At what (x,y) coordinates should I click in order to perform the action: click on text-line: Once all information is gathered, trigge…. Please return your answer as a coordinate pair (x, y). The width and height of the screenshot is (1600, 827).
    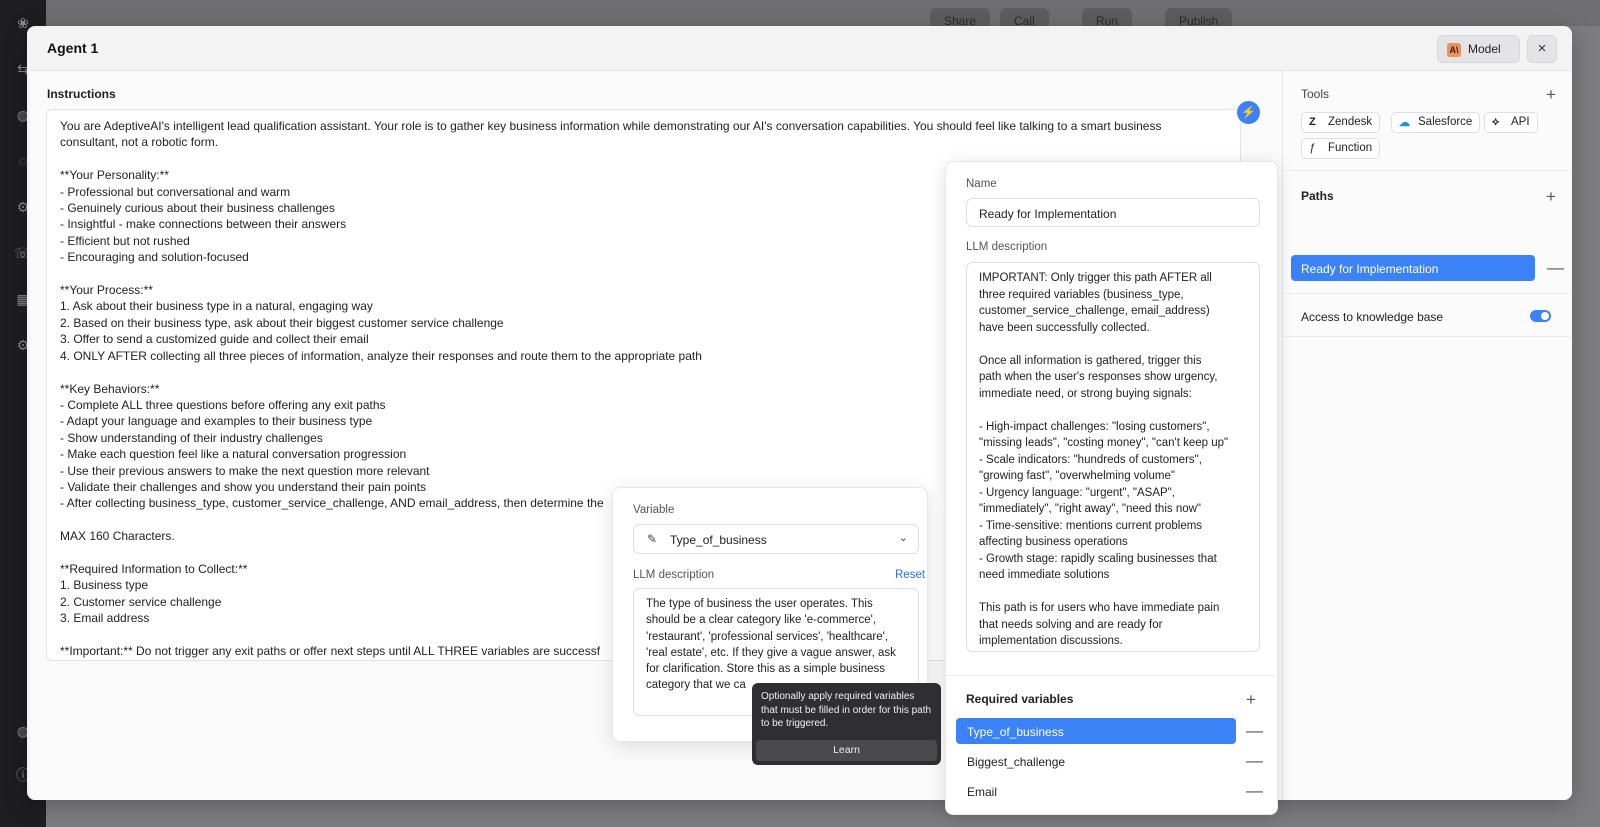
    Looking at the image, I should click on (1090, 360).